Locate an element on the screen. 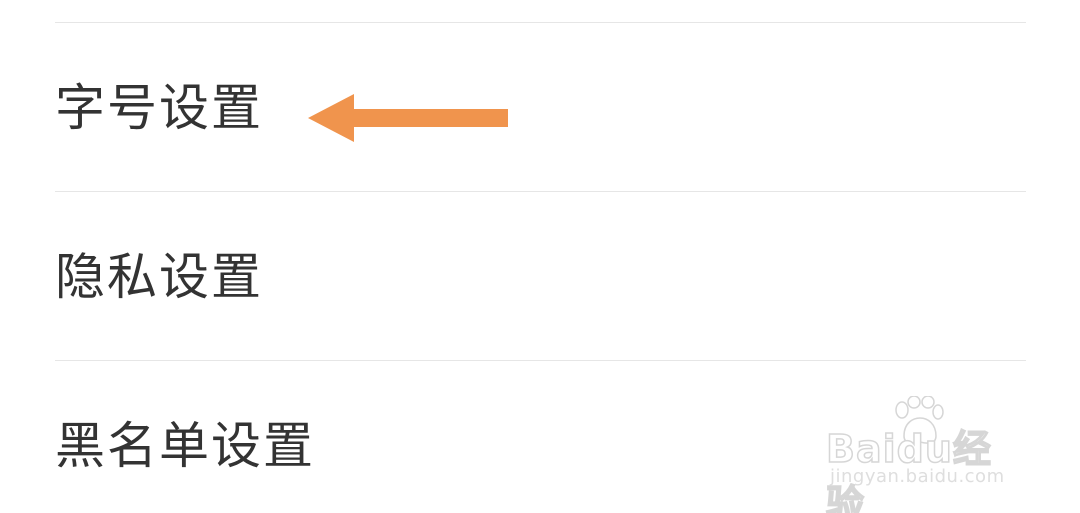  setting-label-font-size: 字号设置 is located at coordinates (159, 108).